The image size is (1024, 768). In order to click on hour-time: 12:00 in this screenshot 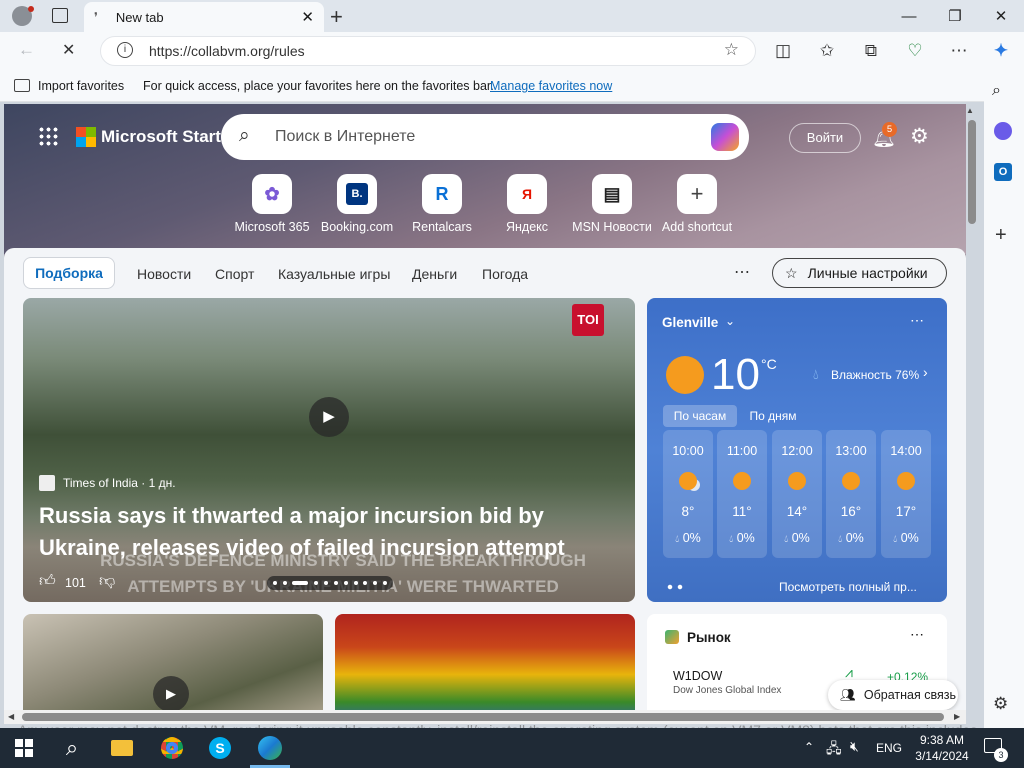, I will do `click(797, 451)`.